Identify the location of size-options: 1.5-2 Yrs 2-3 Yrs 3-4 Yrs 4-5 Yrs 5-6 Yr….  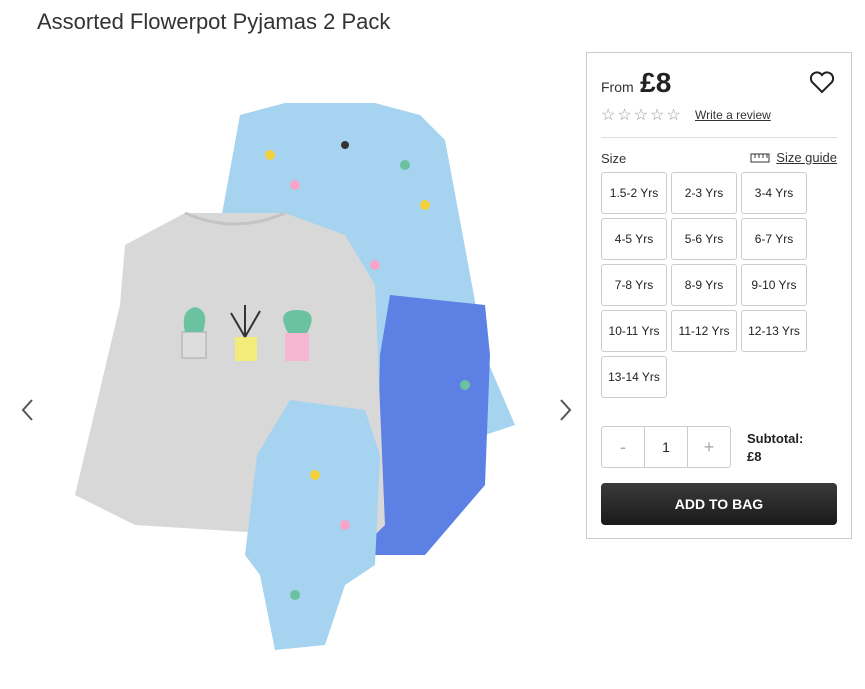
(706, 285).